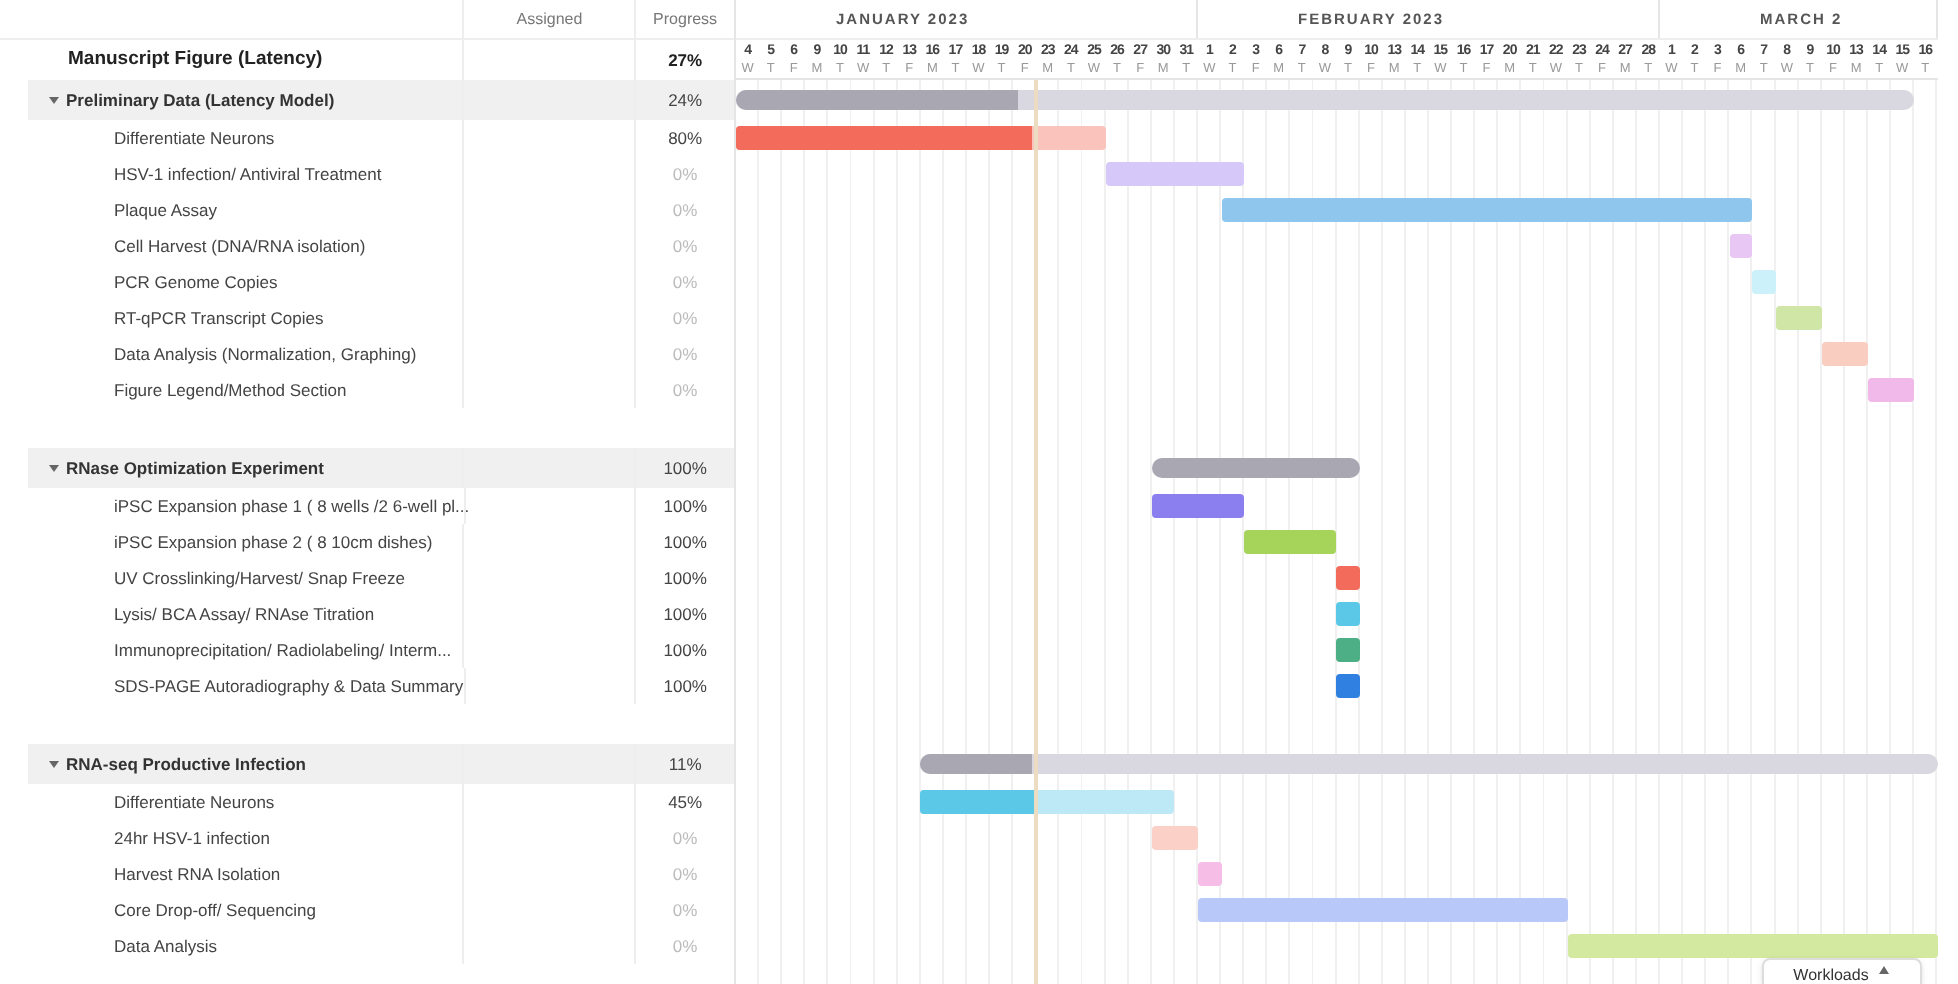 Image resolution: width=1958 pixels, height=984 pixels. Describe the element at coordinates (289, 686) in the screenshot. I see `task-name: SDS-PAGE Autoradiography & Data Summary` at that location.